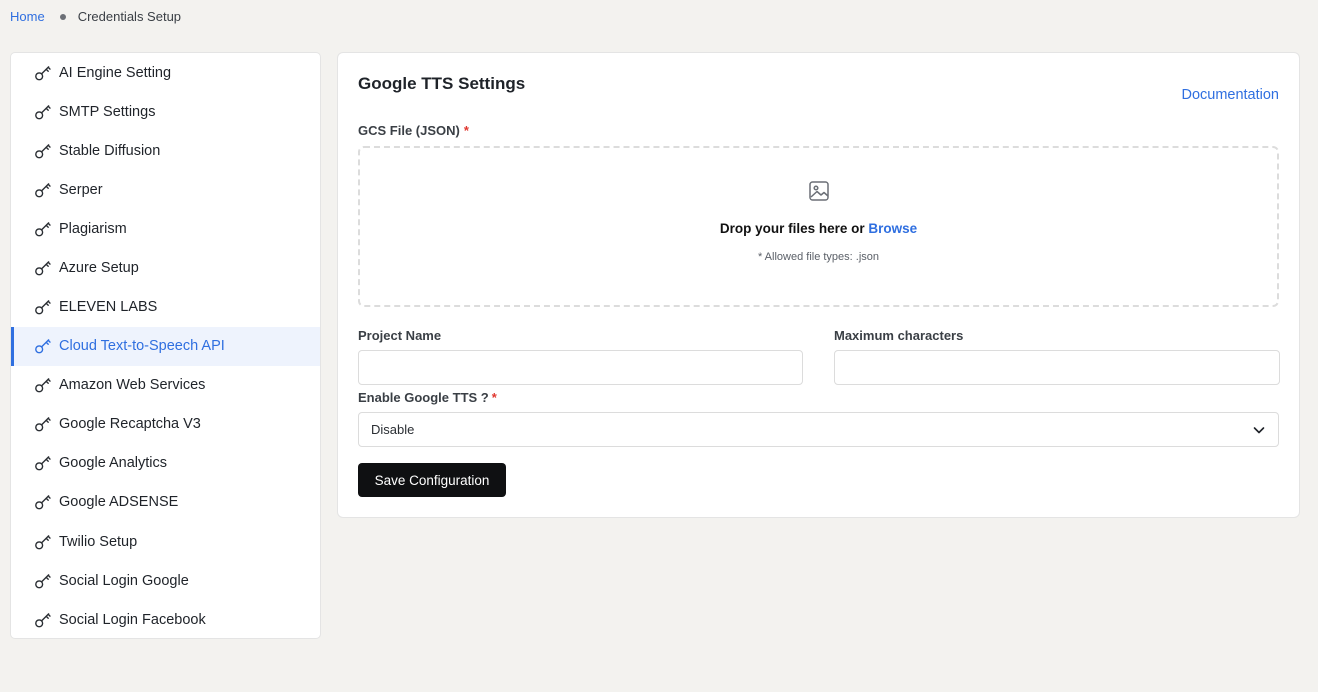 Image resolution: width=1318 pixels, height=692 pixels. What do you see at coordinates (130, 424) in the screenshot?
I see `sidebar-item-label: Google Recaptcha V3` at bounding box center [130, 424].